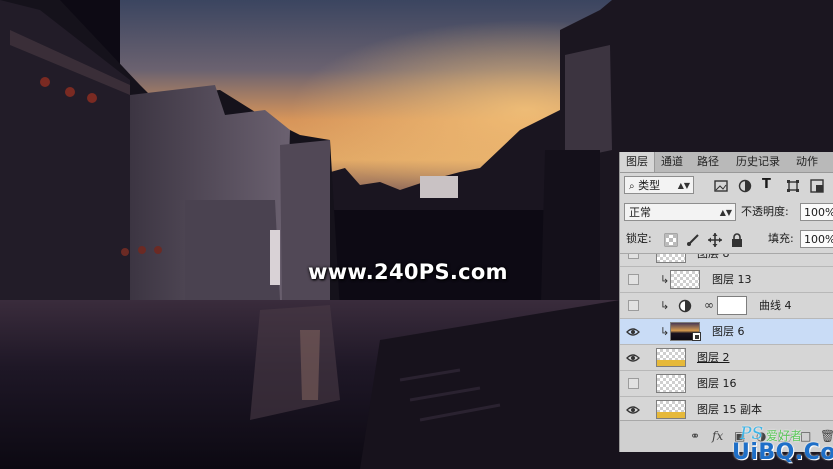 The image size is (833, 469). What do you see at coordinates (708, 162) in the screenshot?
I see `tab-paths: 路径` at bounding box center [708, 162].